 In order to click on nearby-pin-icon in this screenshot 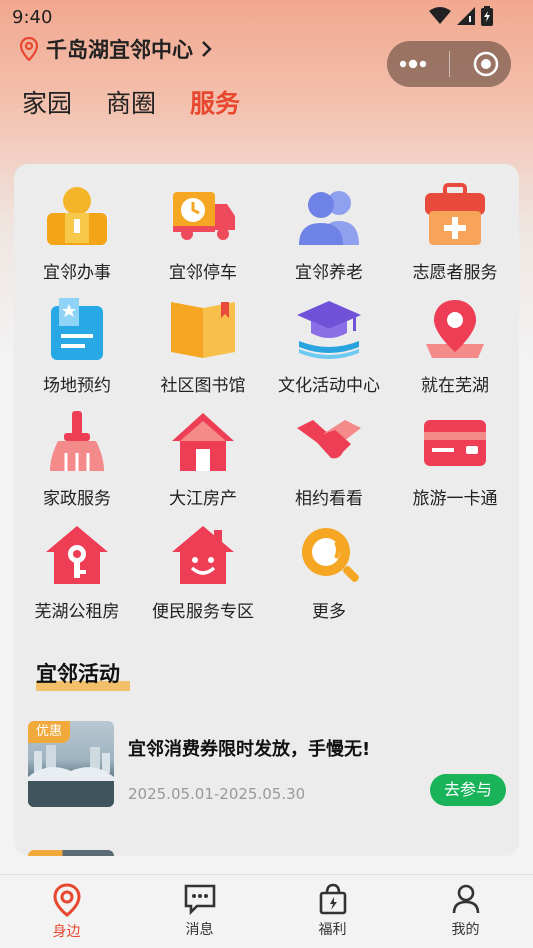, I will do `click(66, 900)`.